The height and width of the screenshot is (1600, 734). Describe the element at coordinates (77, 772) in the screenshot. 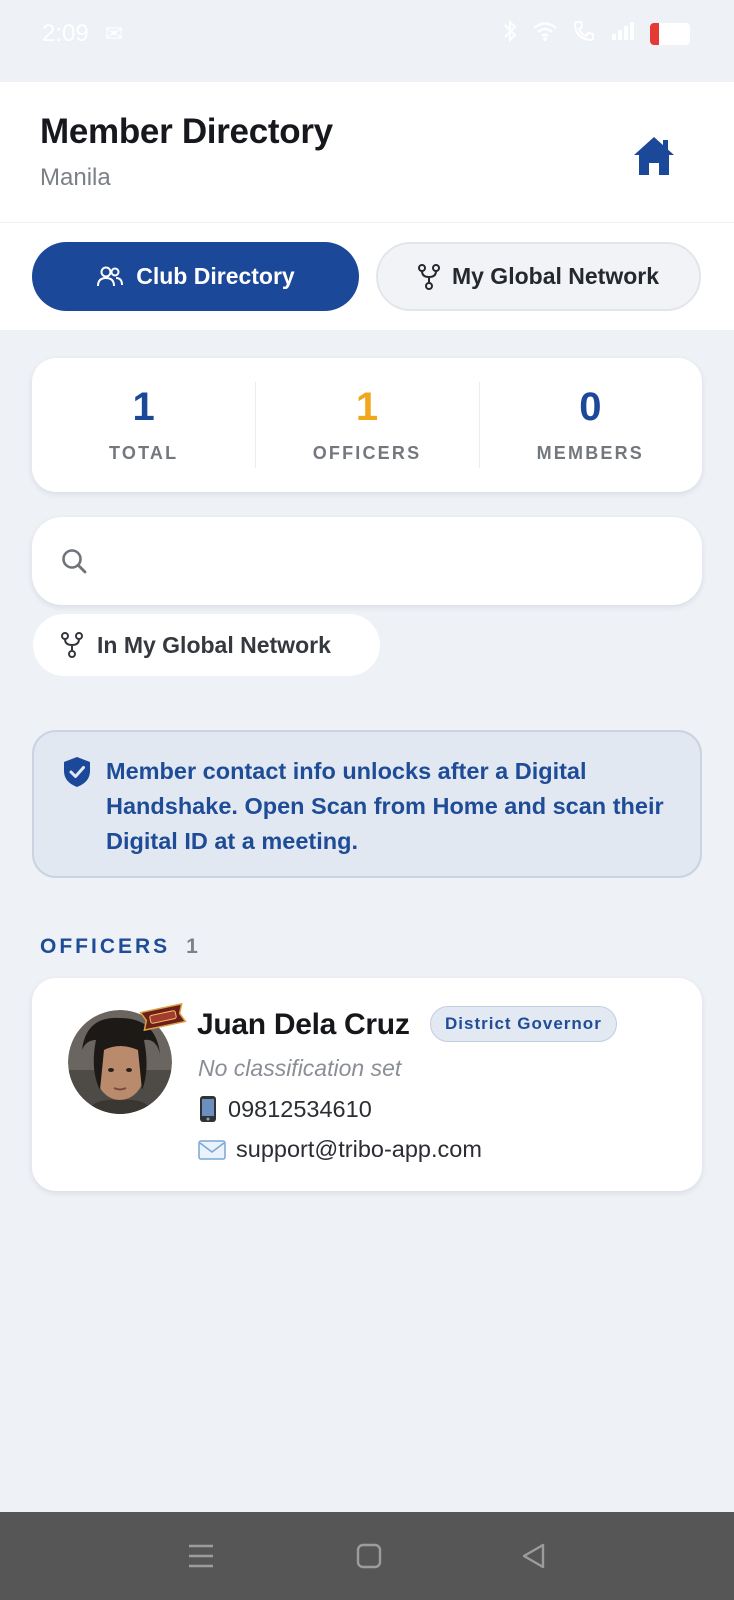

I see `shield-check-icon` at that location.